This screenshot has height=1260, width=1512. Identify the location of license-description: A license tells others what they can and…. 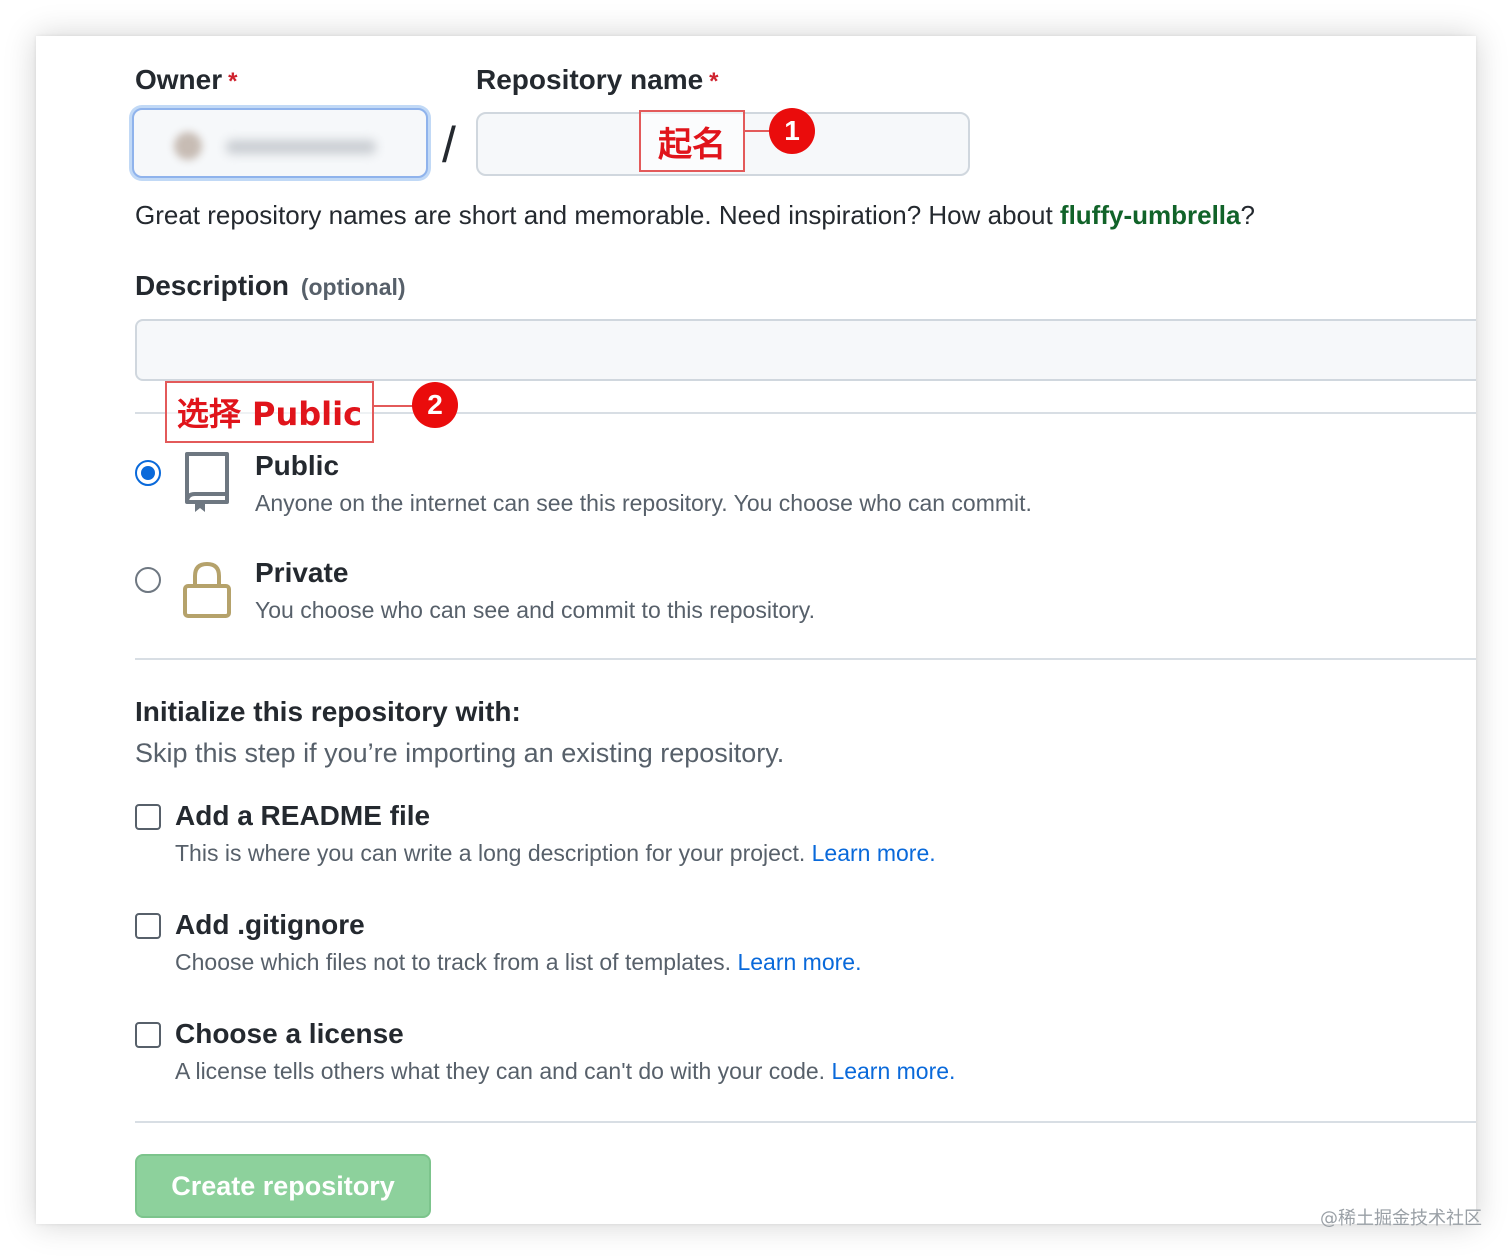
(565, 1071).